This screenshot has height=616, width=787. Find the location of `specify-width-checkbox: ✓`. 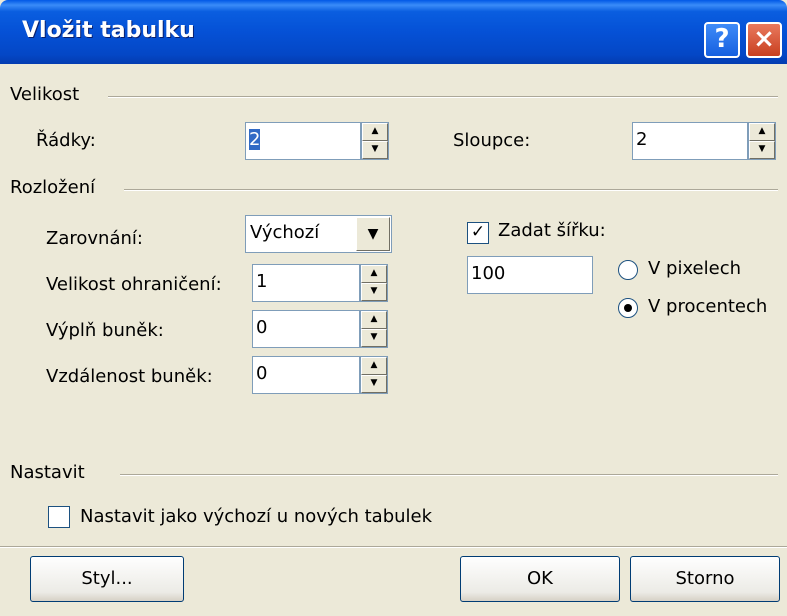

specify-width-checkbox: ✓ is located at coordinates (478, 233).